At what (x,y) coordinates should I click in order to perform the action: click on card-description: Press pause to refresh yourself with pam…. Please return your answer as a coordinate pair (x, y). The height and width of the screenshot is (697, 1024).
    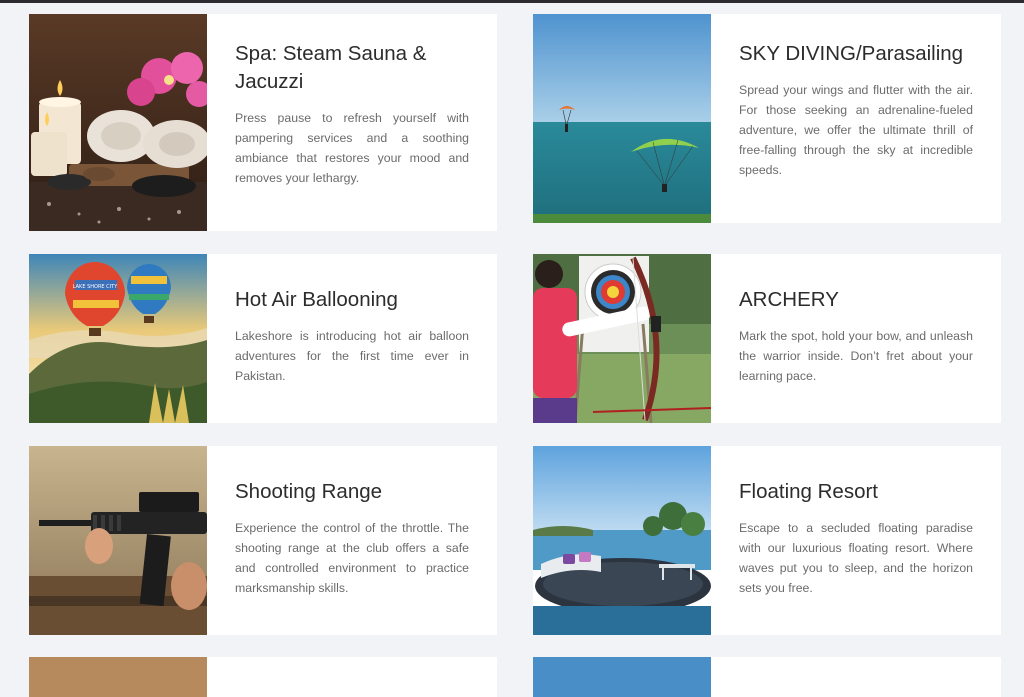
    Looking at the image, I should click on (352, 148).